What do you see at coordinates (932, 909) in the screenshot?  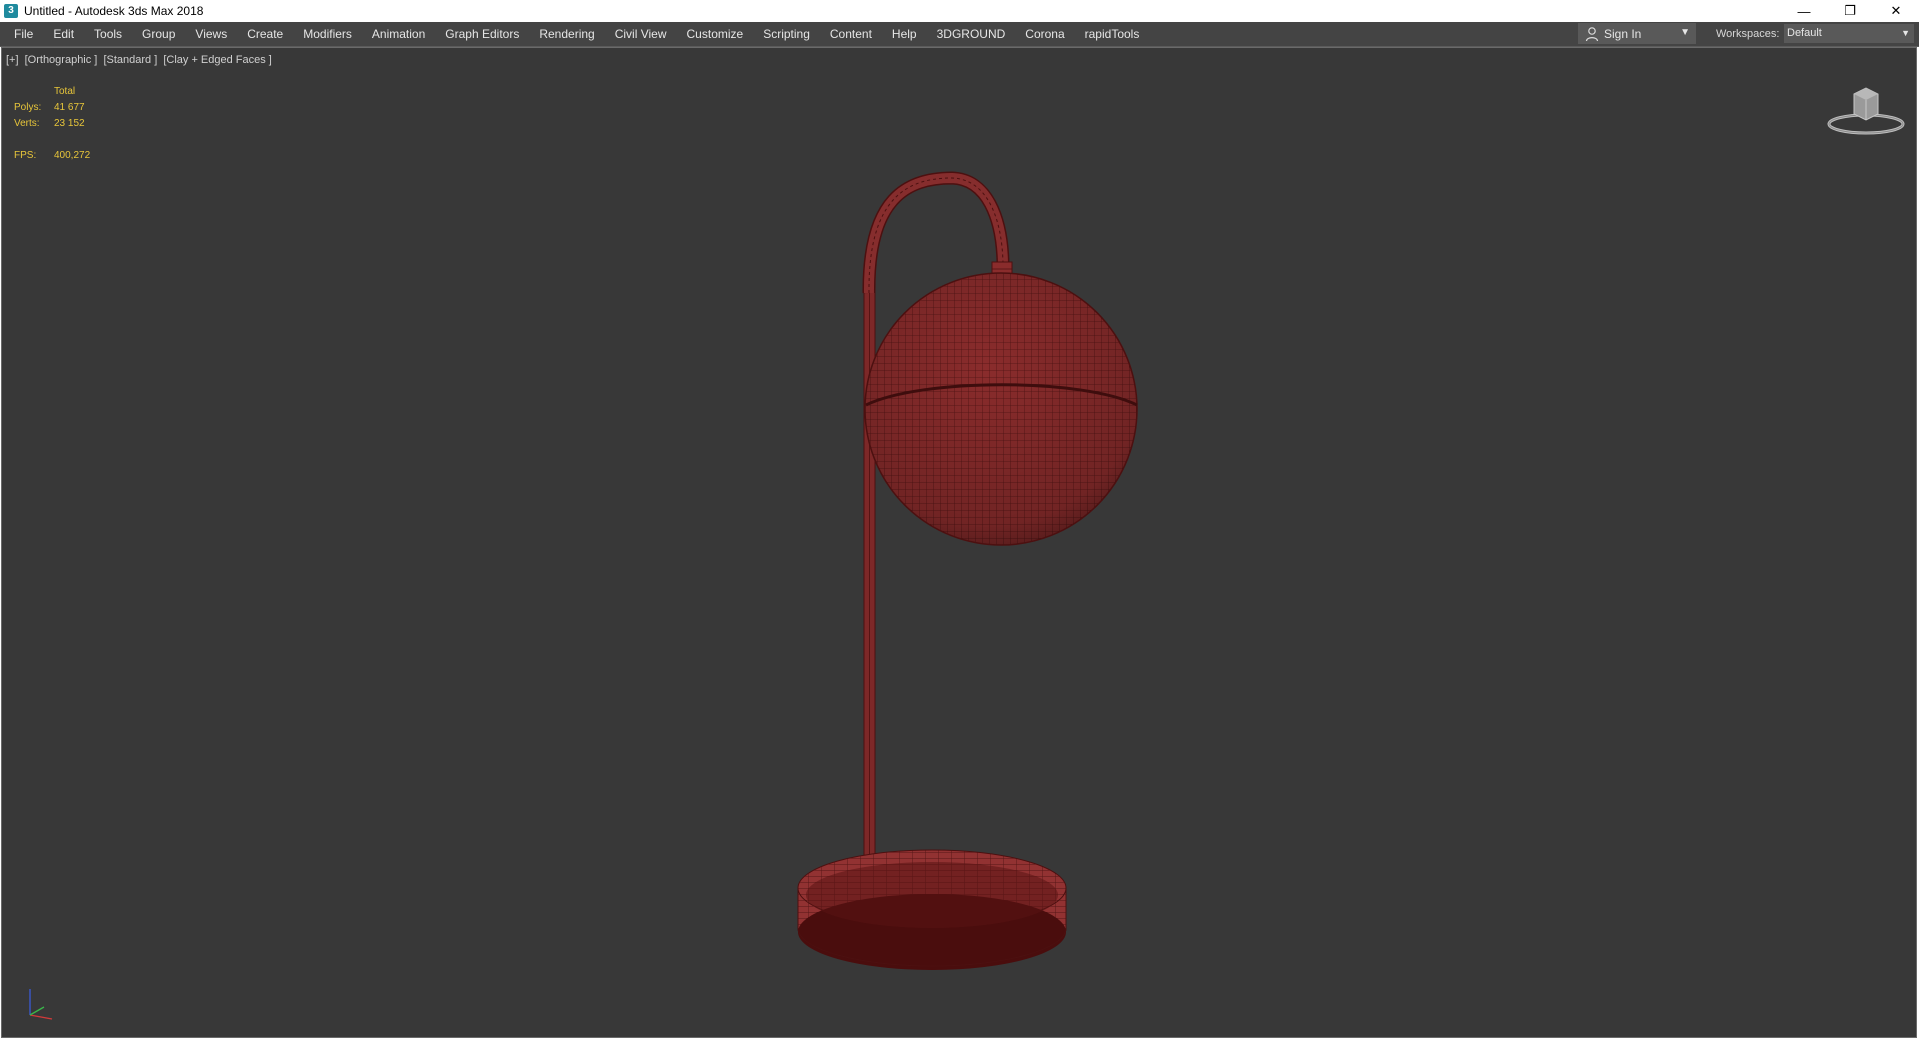 I see `lamp-base` at bounding box center [932, 909].